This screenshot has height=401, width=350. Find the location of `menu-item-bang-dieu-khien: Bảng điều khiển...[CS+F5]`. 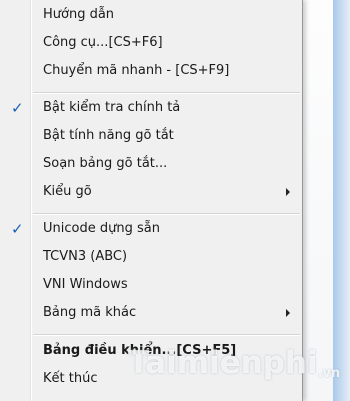

menu-item-bang-dieu-khien: Bảng điều khiển...[CS+F5] is located at coordinates (151, 352).